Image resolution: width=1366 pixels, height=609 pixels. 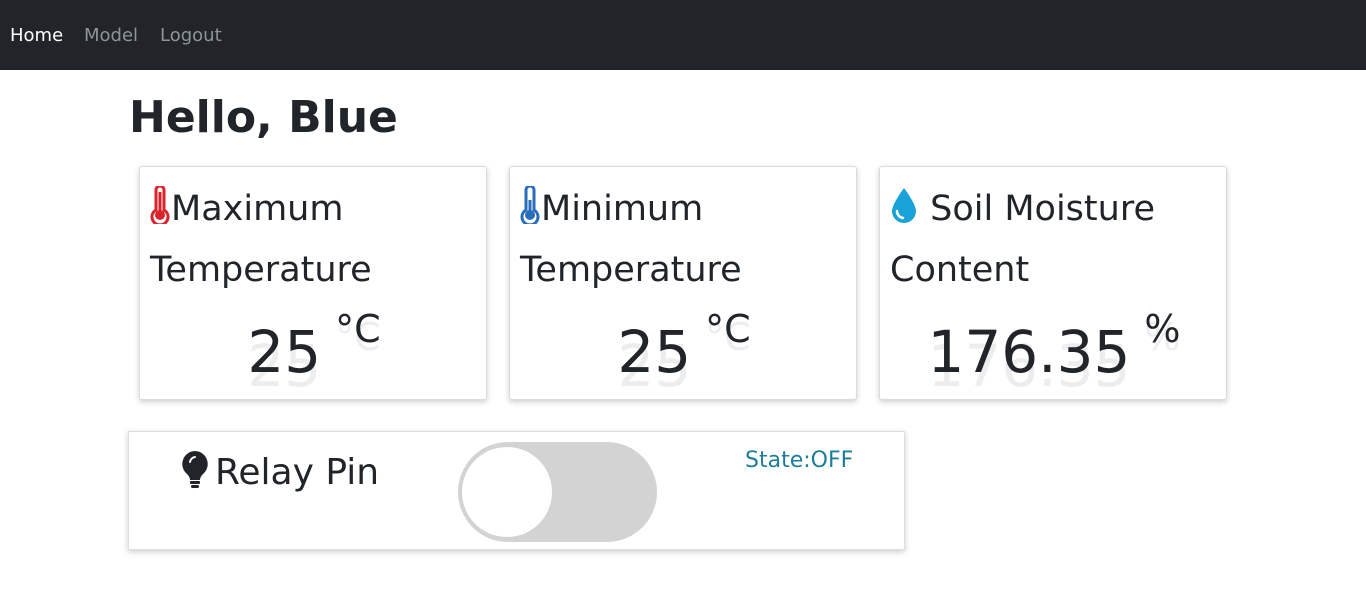 I want to click on card-title: Minimum Temperature, so click(x=685, y=240).